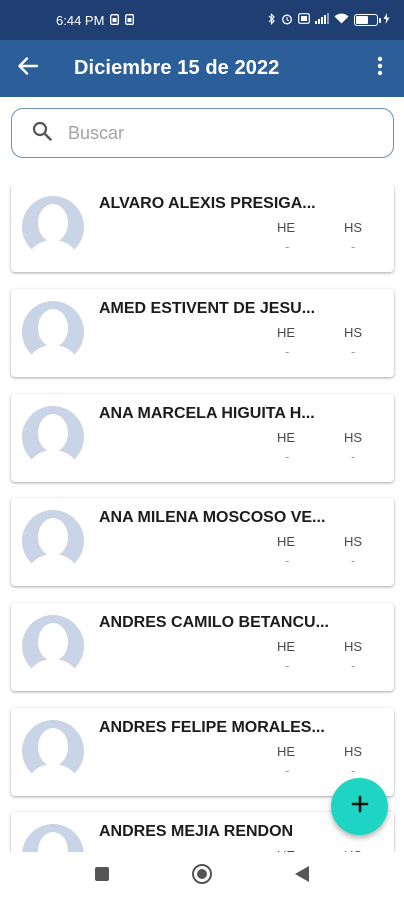  I want to click on add-button, so click(359, 806).